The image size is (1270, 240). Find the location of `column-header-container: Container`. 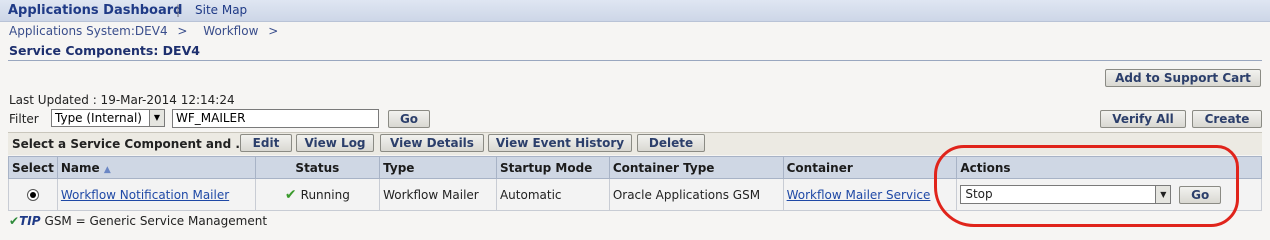

column-header-container: Container is located at coordinates (870, 167).